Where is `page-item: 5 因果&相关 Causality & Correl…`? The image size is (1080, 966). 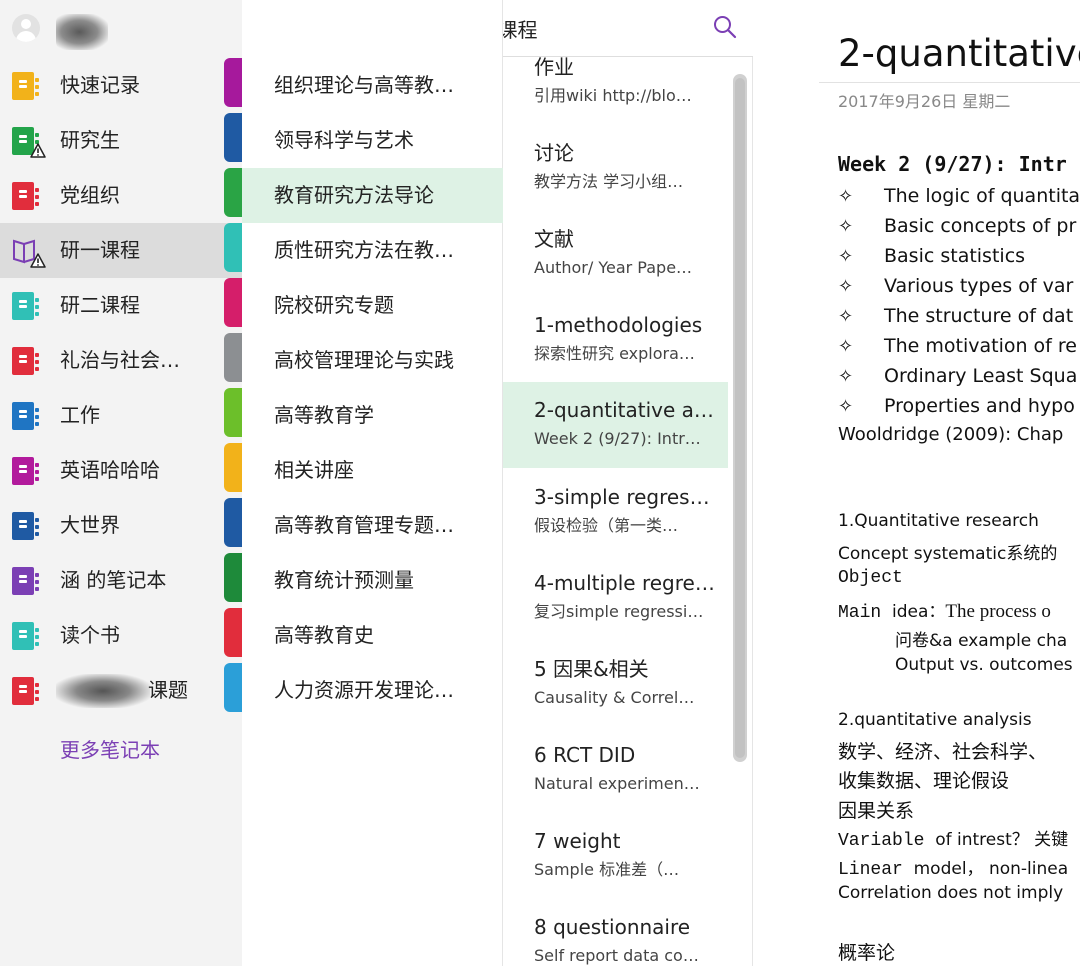 page-item: 5 因果&相关 Causality & Correl… is located at coordinates (615, 692).